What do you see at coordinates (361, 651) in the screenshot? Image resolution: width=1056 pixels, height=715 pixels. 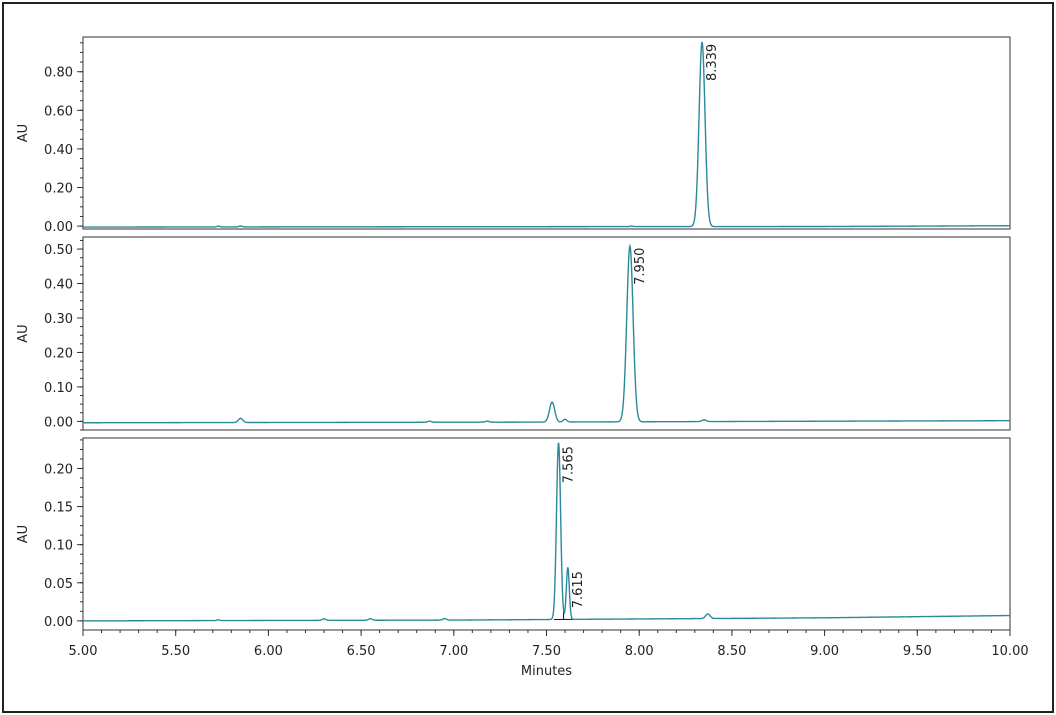 I see `x-tick-label: 6.50` at bounding box center [361, 651].